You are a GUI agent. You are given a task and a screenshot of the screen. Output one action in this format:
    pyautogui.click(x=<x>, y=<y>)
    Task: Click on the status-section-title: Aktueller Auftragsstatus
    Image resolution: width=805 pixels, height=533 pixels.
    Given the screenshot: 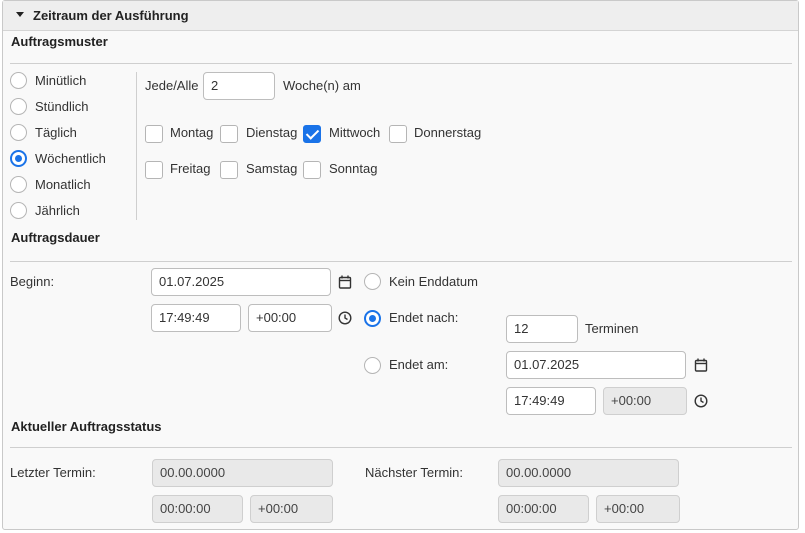 What is the action you would take?
    pyautogui.click(x=86, y=426)
    